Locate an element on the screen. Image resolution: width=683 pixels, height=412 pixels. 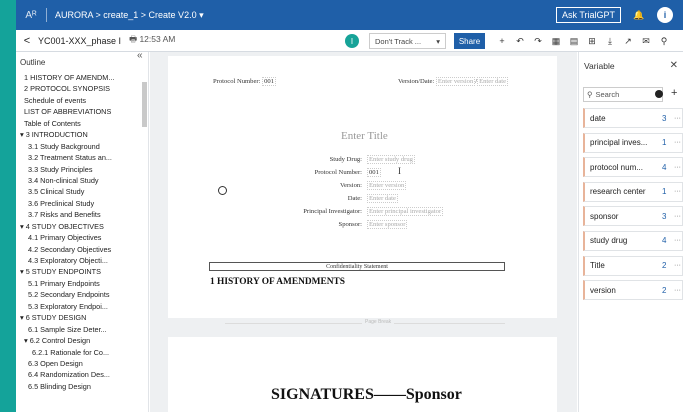
track-changes-select: Don't Track ... ▾ is located at coordinates (407, 41).